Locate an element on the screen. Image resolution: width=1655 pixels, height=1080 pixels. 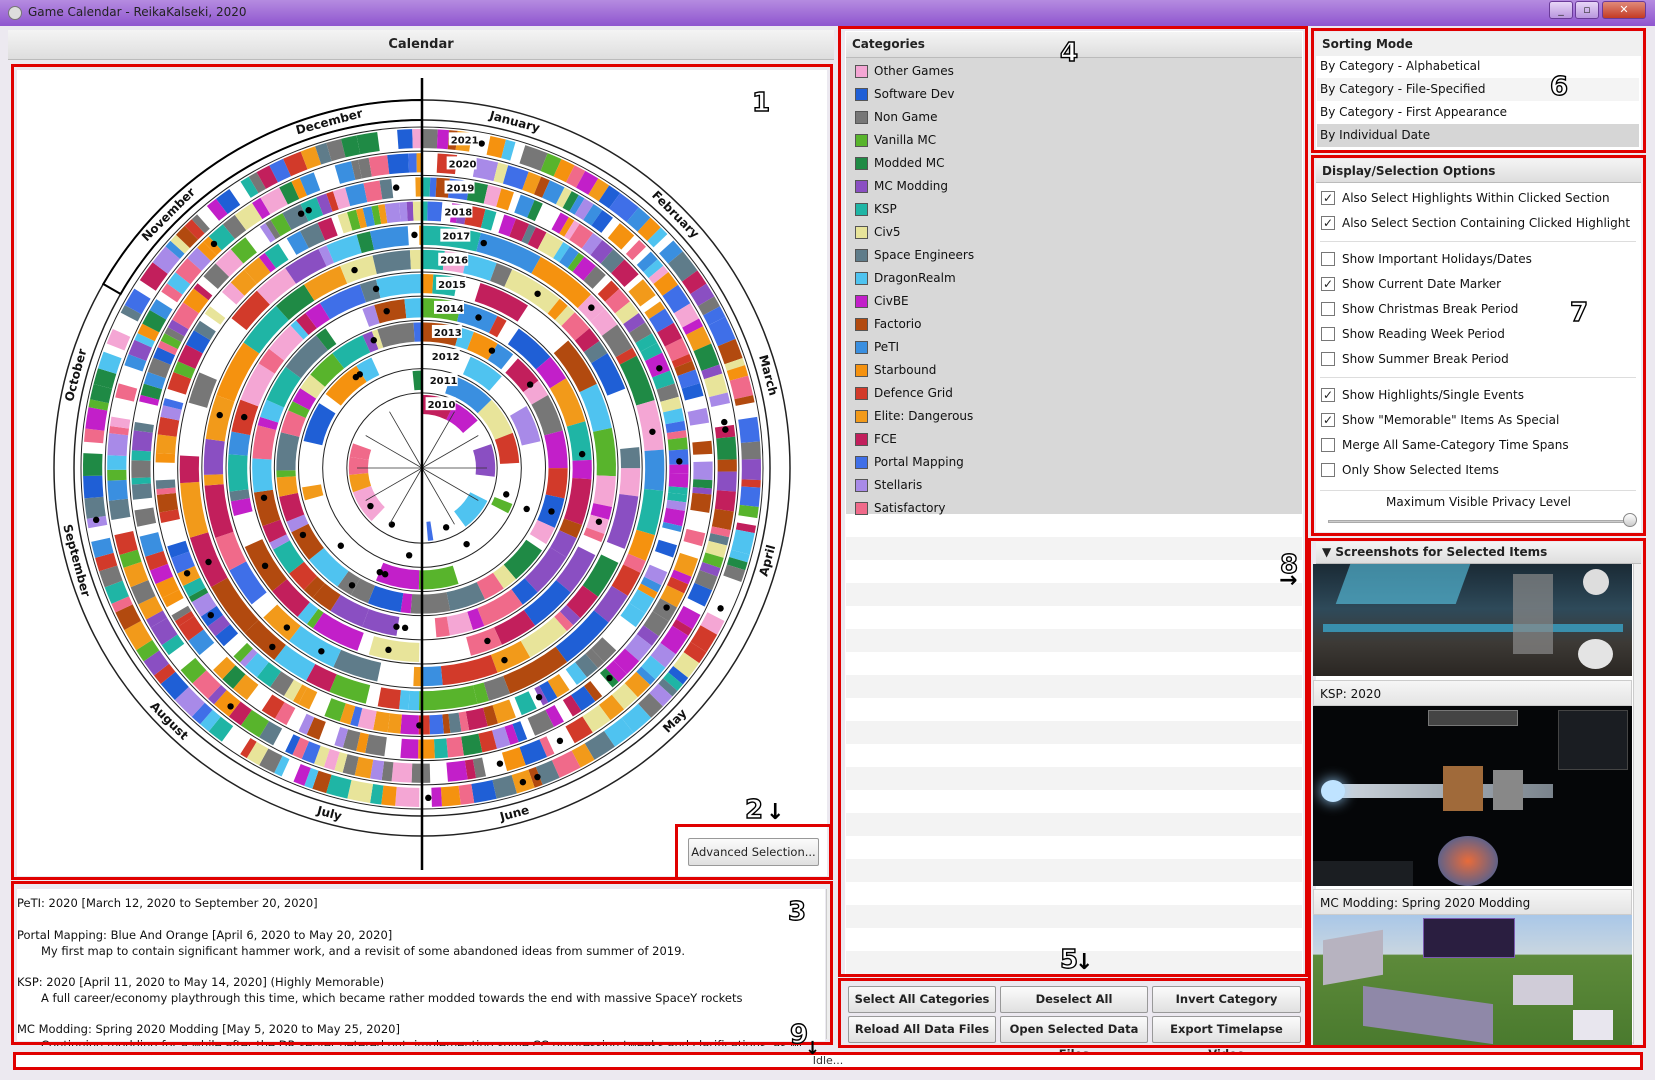
region-6-outline is located at coordinates (1478, 90).